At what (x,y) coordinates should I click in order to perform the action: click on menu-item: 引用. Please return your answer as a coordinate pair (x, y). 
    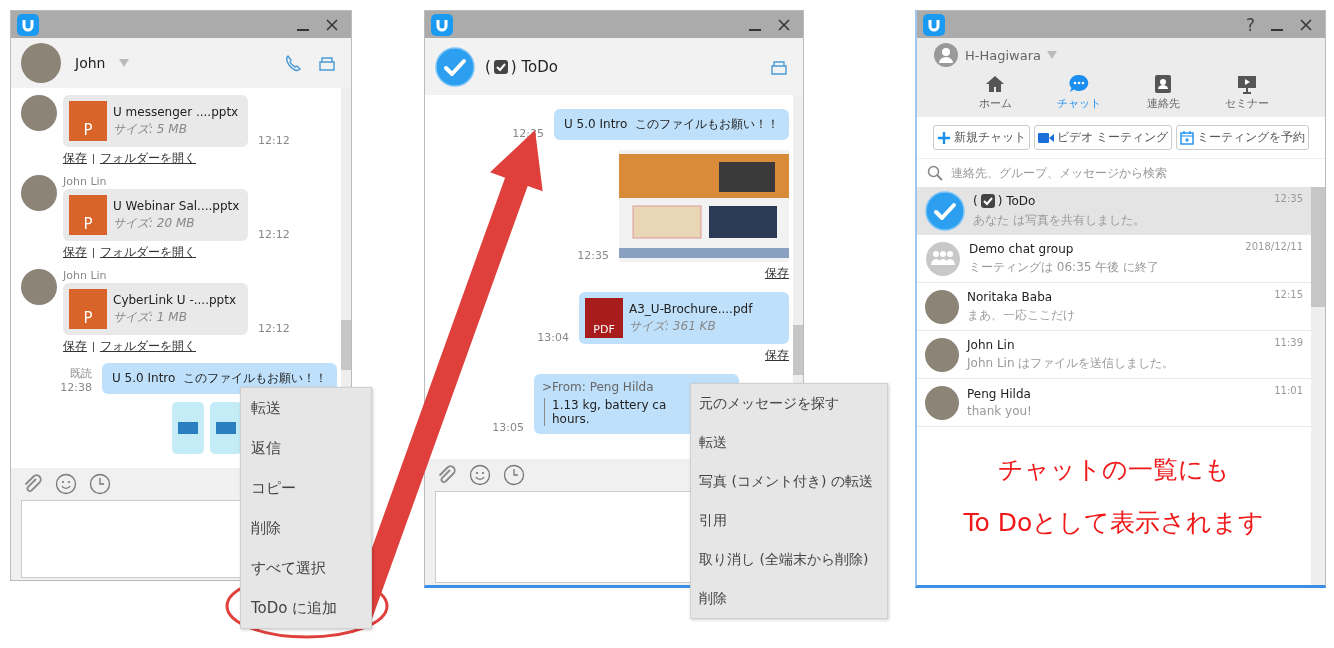
    Looking at the image, I should click on (789, 520).